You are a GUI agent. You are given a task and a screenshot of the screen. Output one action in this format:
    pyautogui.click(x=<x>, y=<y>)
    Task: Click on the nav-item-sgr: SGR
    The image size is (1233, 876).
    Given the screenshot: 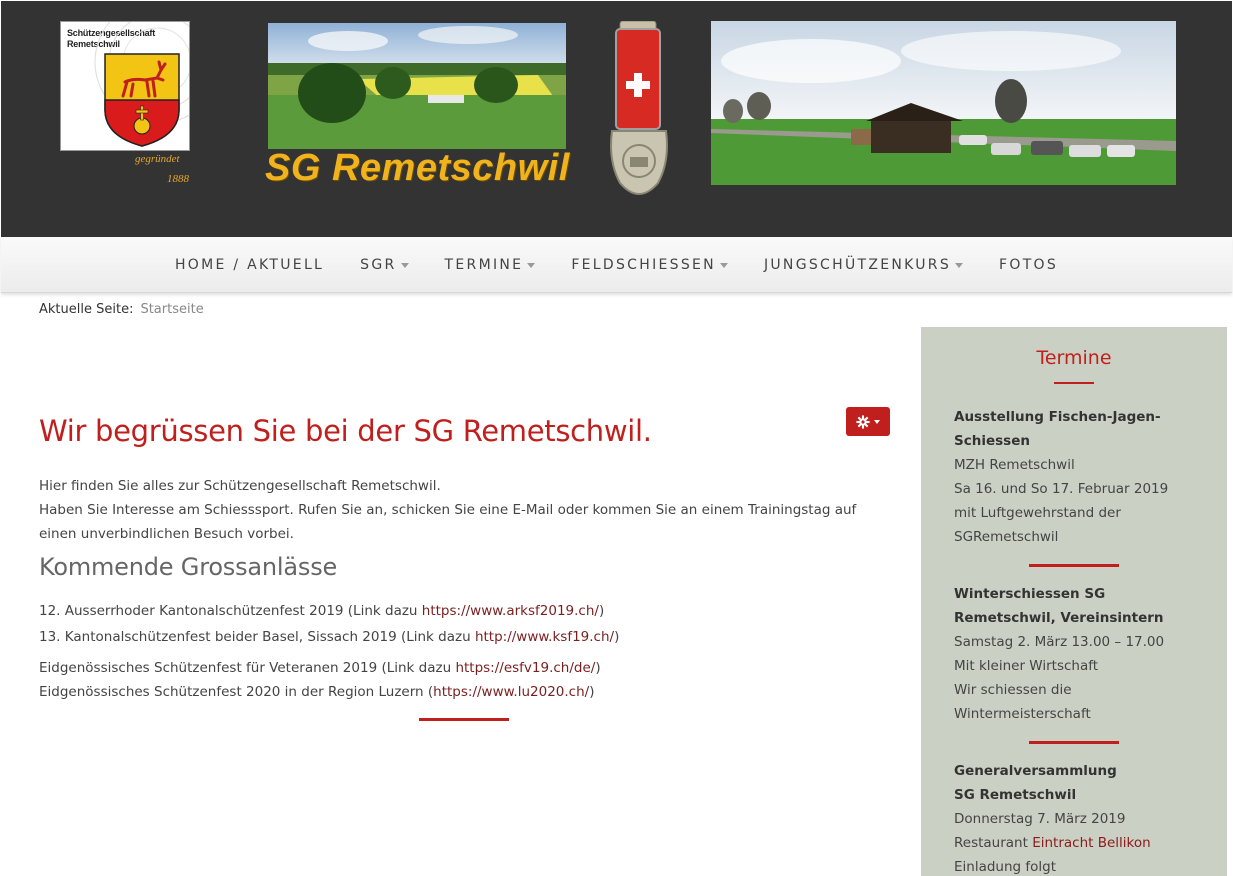 What is the action you would take?
    pyautogui.click(x=384, y=265)
    